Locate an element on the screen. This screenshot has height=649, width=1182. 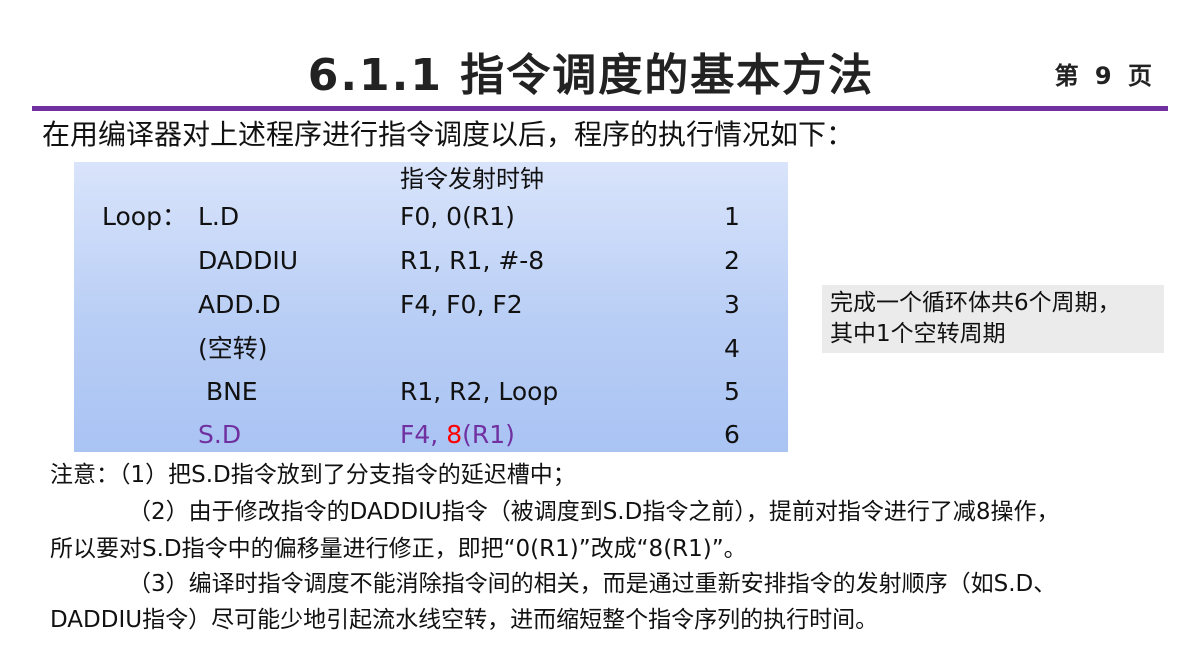
row-2-clock: 2 is located at coordinates (732, 260).